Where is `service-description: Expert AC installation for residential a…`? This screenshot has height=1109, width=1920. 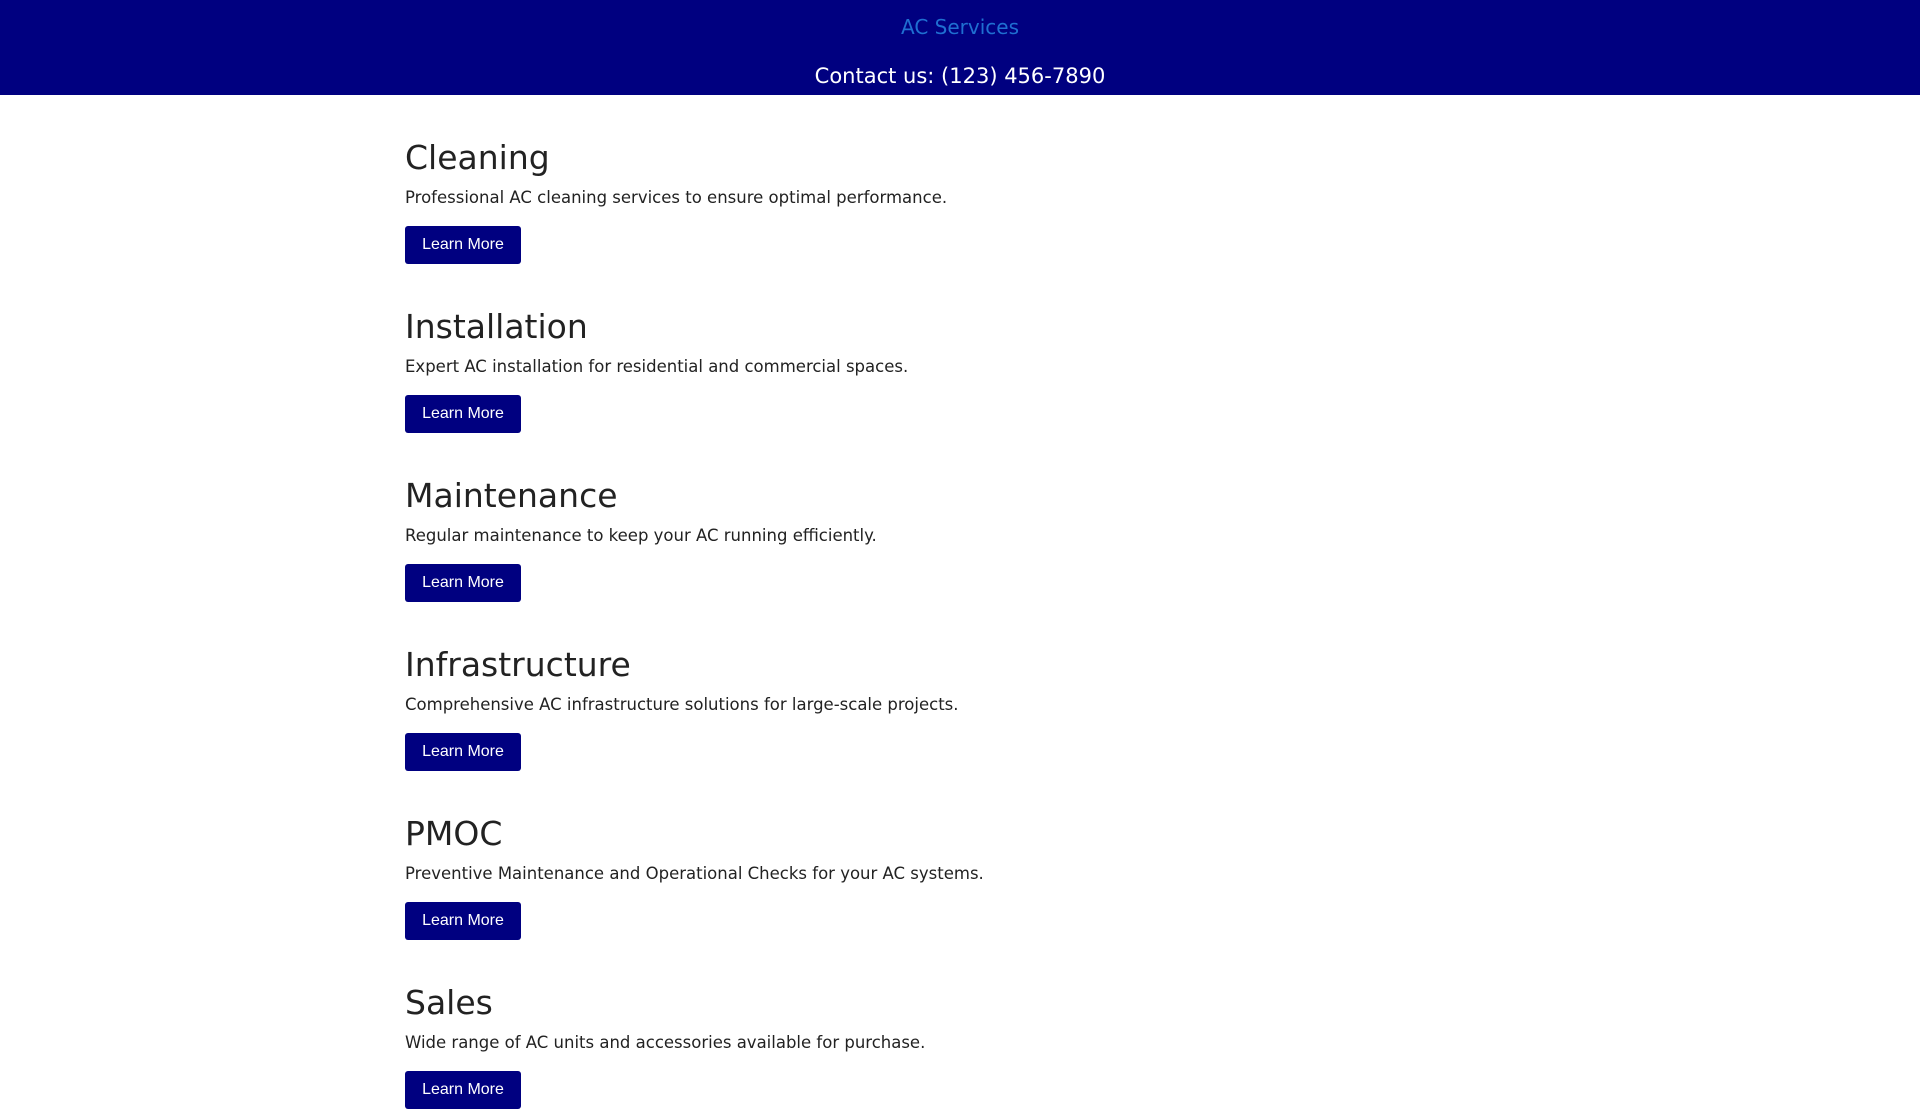
service-description: Expert AC installation for residential a… is located at coordinates (657, 366).